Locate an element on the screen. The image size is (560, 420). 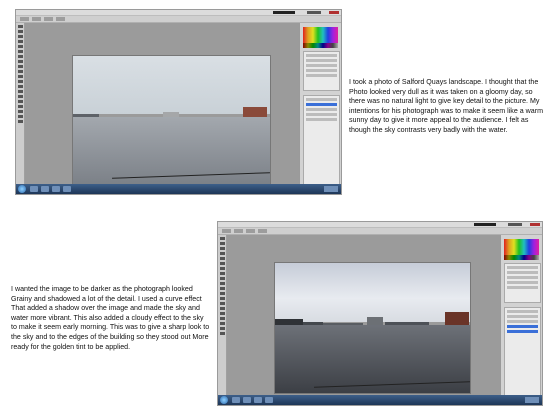
photo-sky is located at coordinates (171, 85).